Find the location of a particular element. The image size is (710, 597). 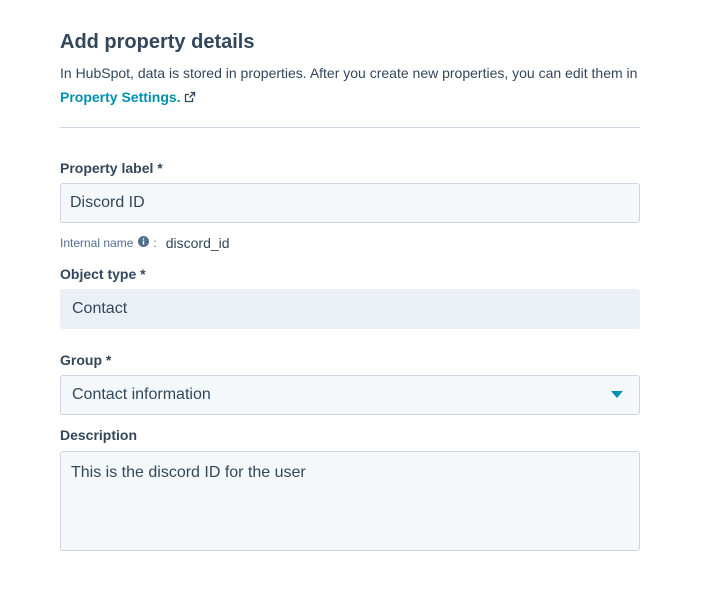

property-settings-link-label: Property Settings. is located at coordinates (120, 97).